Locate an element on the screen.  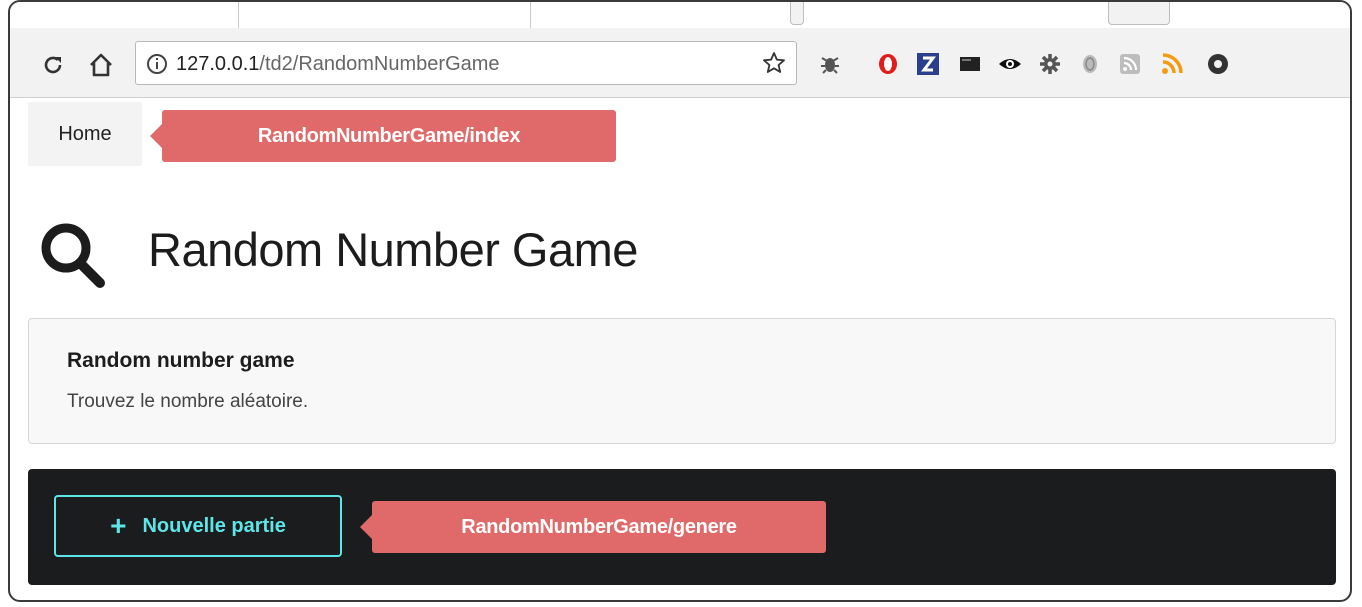
route-annotation-index: RandomNumberGame/index is located at coordinates (383, 136).